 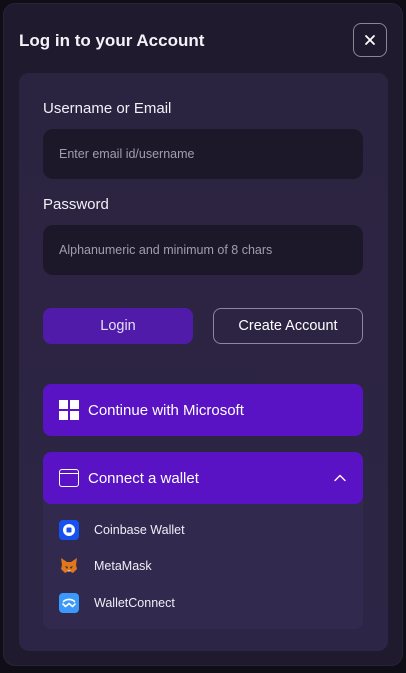 I want to click on coinbase-icon, so click(x=69, y=530).